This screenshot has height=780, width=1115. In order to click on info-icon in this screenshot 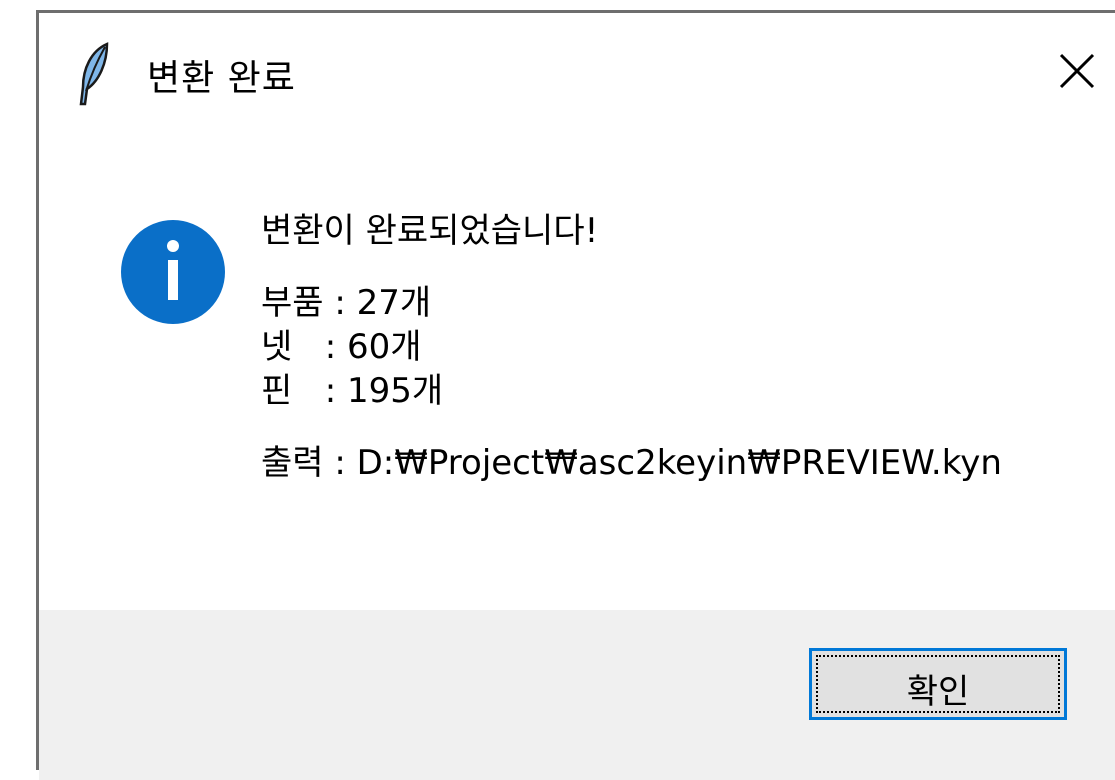, I will do `click(173, 272)`.